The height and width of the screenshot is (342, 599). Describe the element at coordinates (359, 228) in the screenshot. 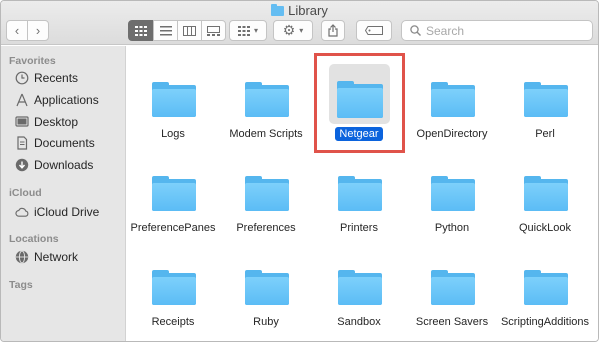

I see `folder-label: Printers` at that location.